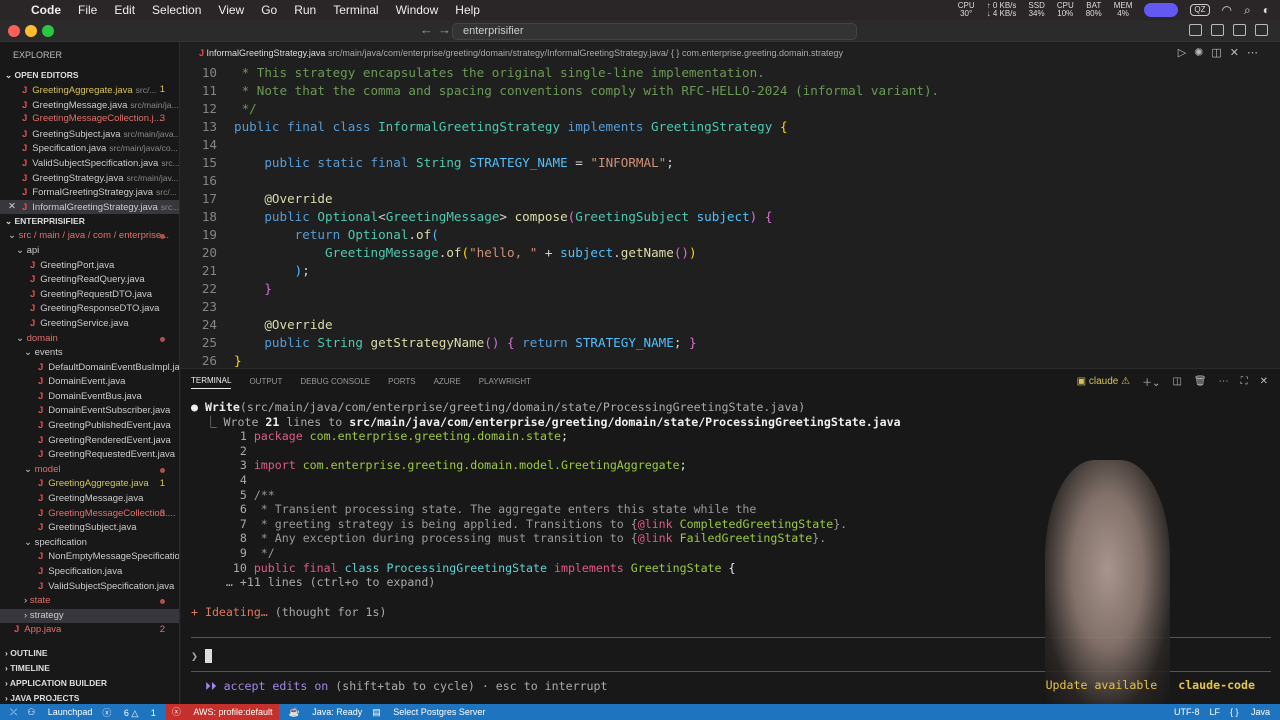 This screenshot has height=720, width=1280. Describe the element at coordinates (89, 484) in the screenshot. I see `tree-file: J GreetingAggregate.java 1` at that location.